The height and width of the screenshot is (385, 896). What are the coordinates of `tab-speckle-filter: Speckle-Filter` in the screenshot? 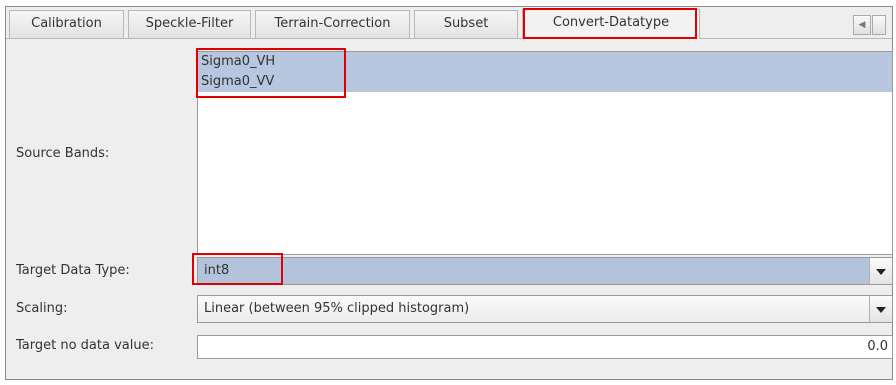 It's located at (189, 24).